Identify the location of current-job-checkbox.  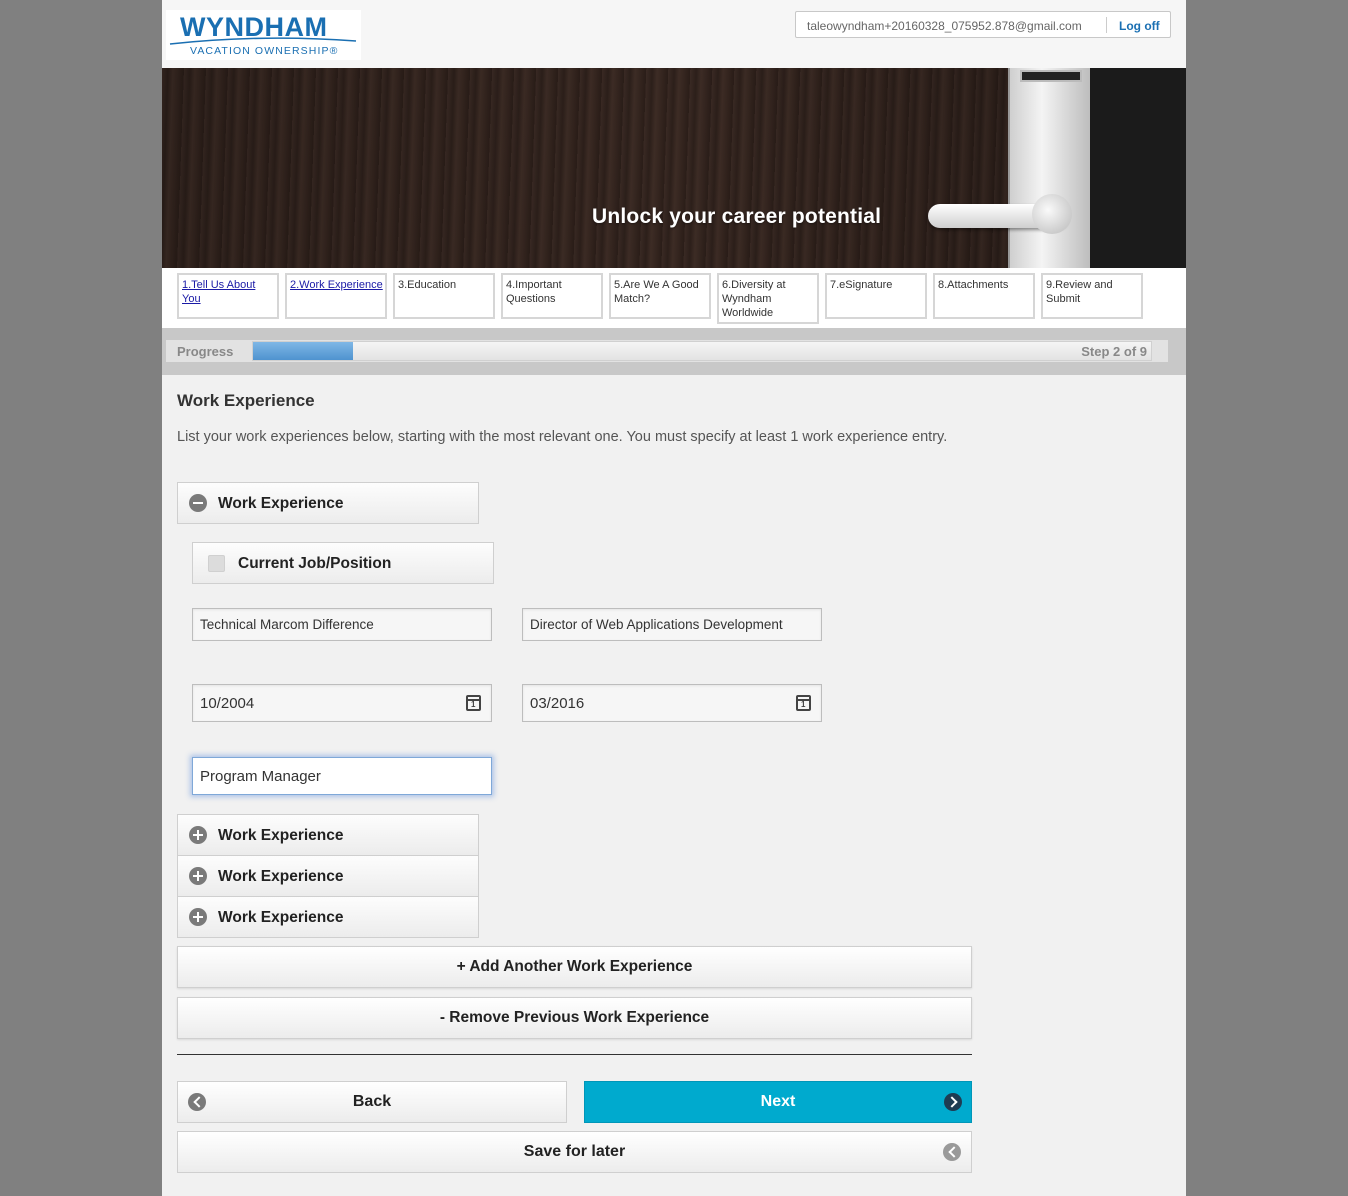
(216, 563).